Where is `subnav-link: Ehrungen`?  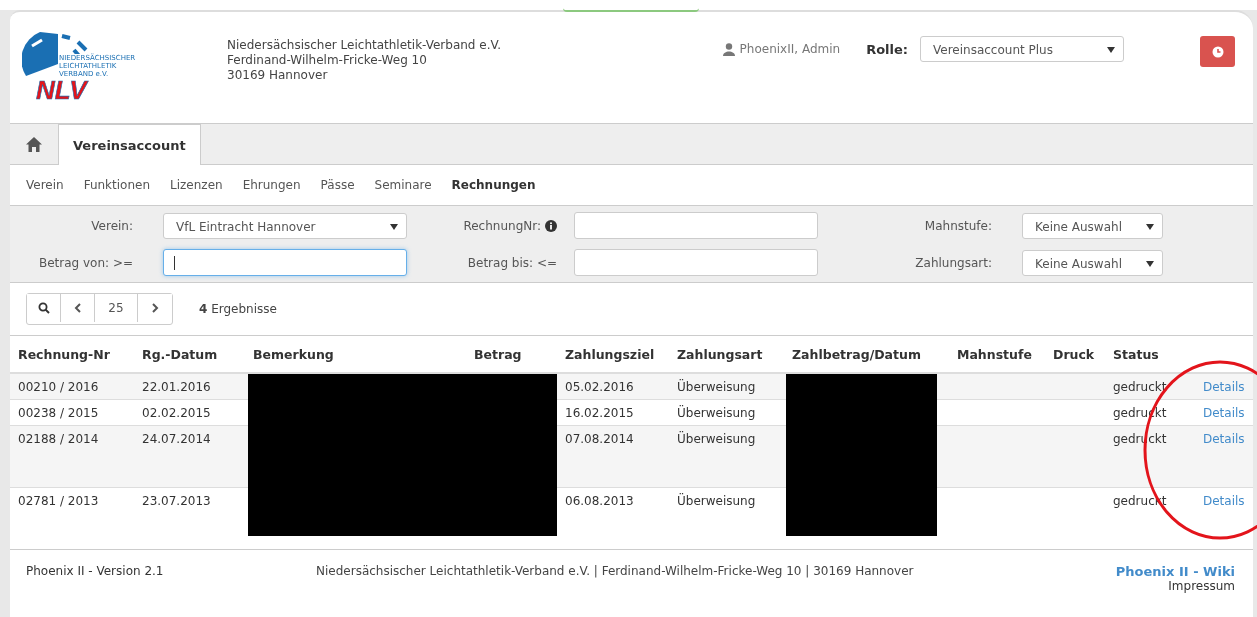
subnav-link: Ehrungen is located at coordinates (271, 185).